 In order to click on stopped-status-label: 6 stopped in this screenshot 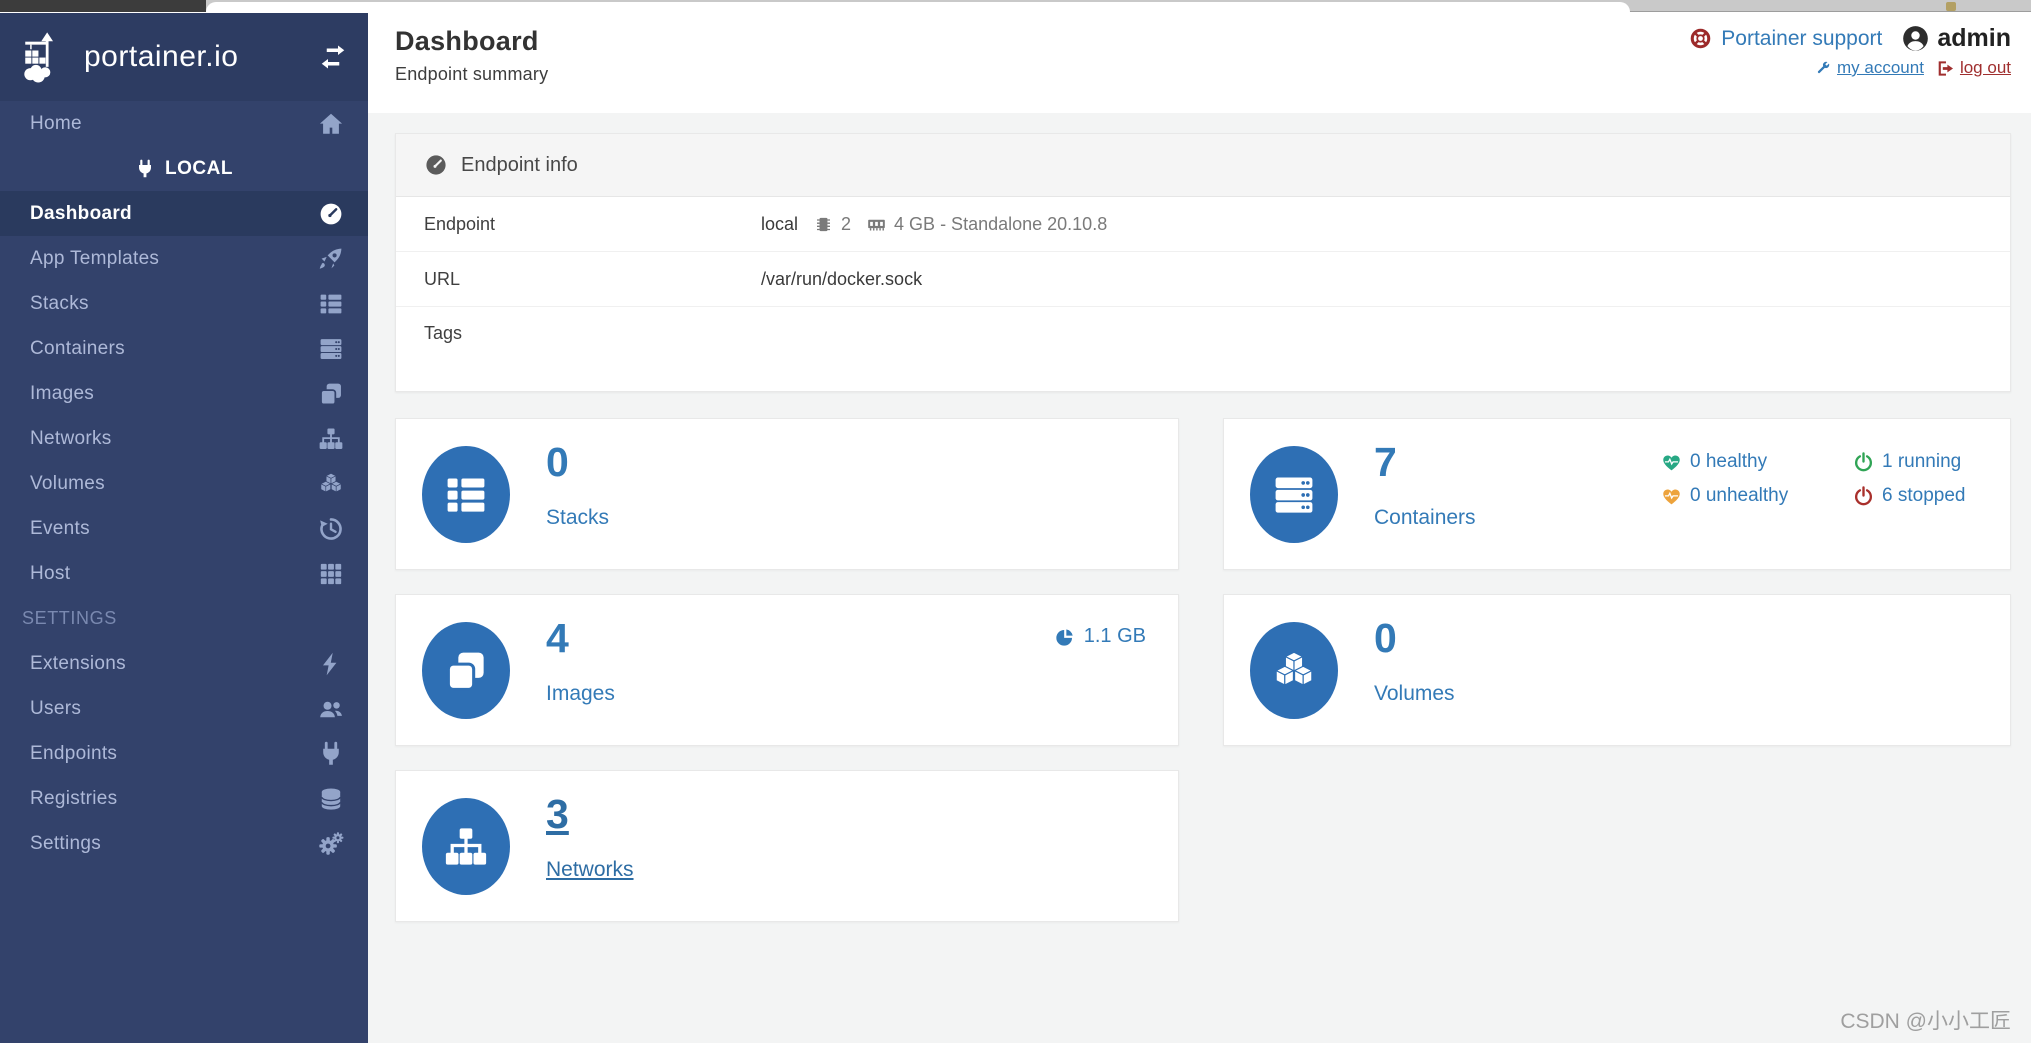, I will do `click(1924, 495)`.